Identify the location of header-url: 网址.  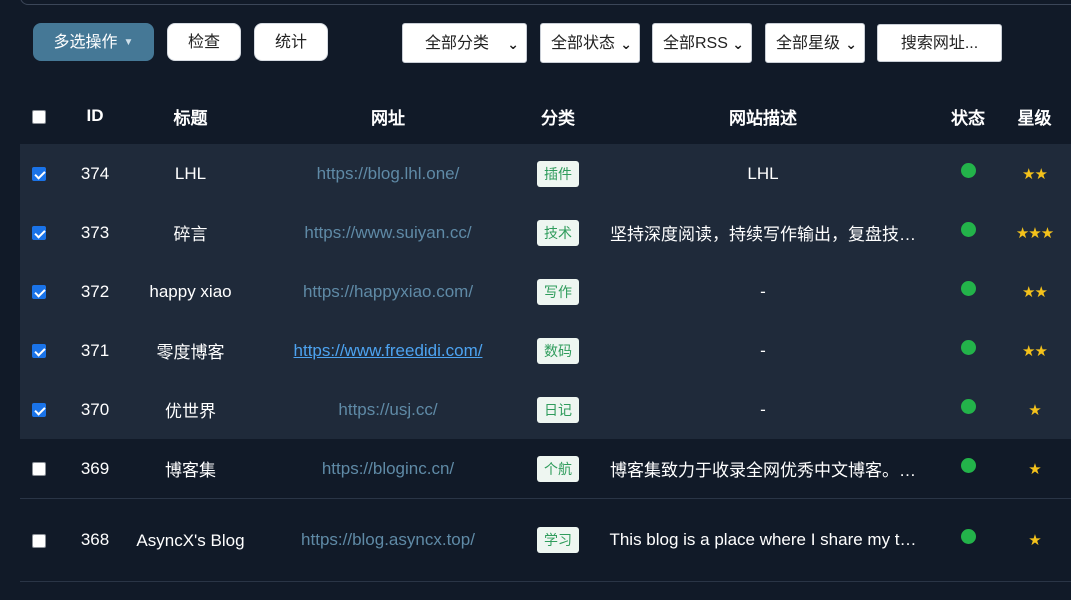
(388, 116).